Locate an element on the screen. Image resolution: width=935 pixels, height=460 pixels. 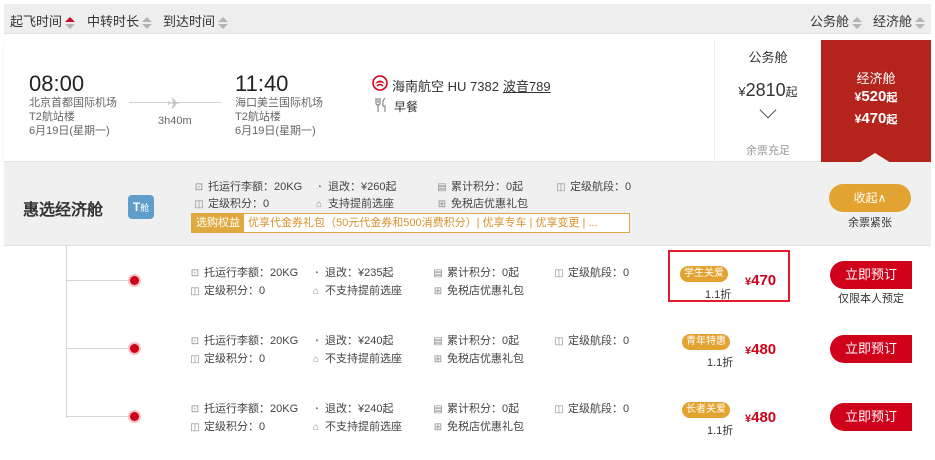
airline-info: 海南航空 HU 7382 波音789 is located at coordinates (471, 86).